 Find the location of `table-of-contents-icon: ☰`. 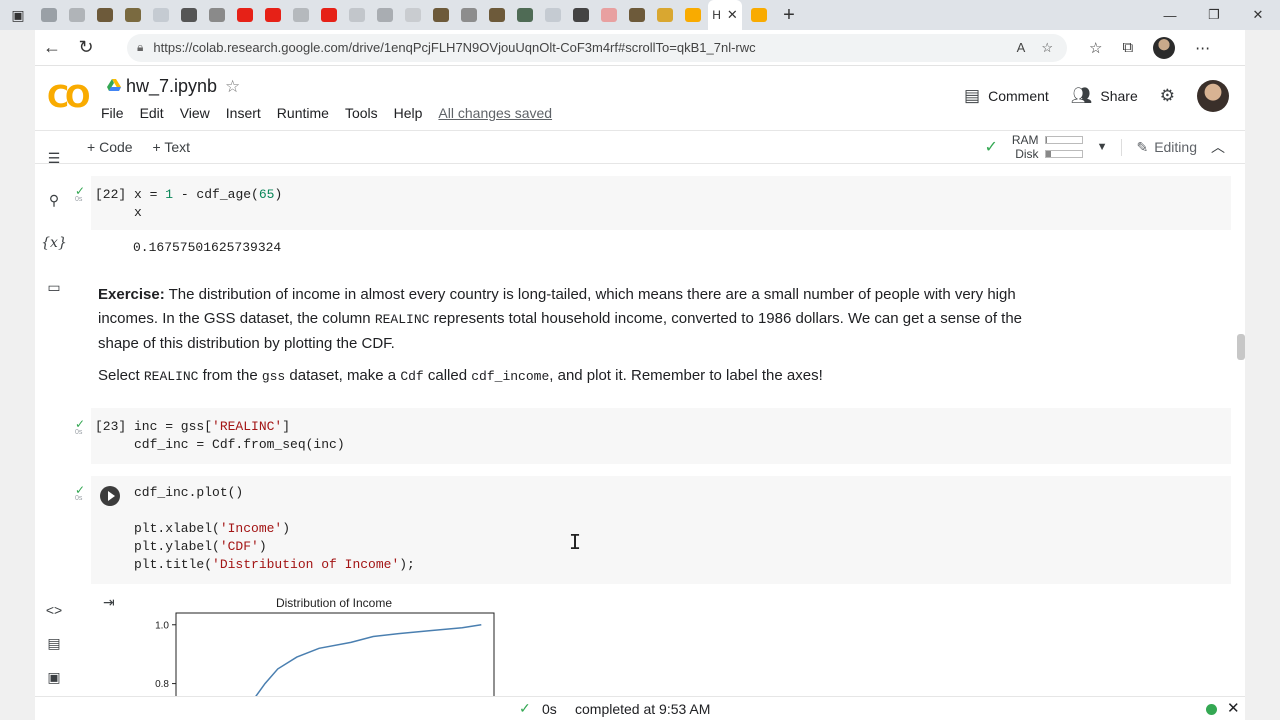

table-of-contents-icon: ☰ is located at coordinates (54, 158).